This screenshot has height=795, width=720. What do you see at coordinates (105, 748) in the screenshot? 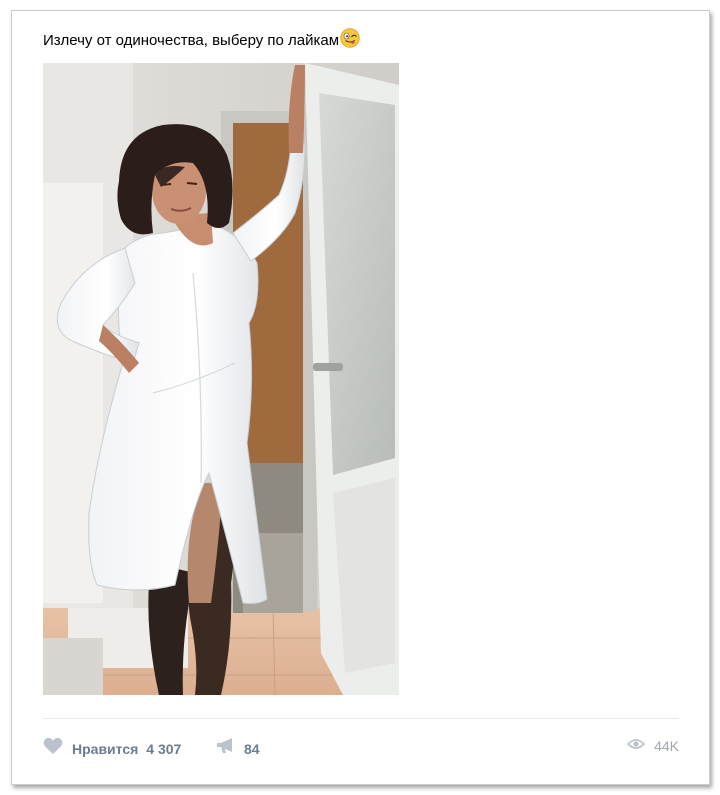
I see `like-label: Нравится` at bounding box center [105, 748].